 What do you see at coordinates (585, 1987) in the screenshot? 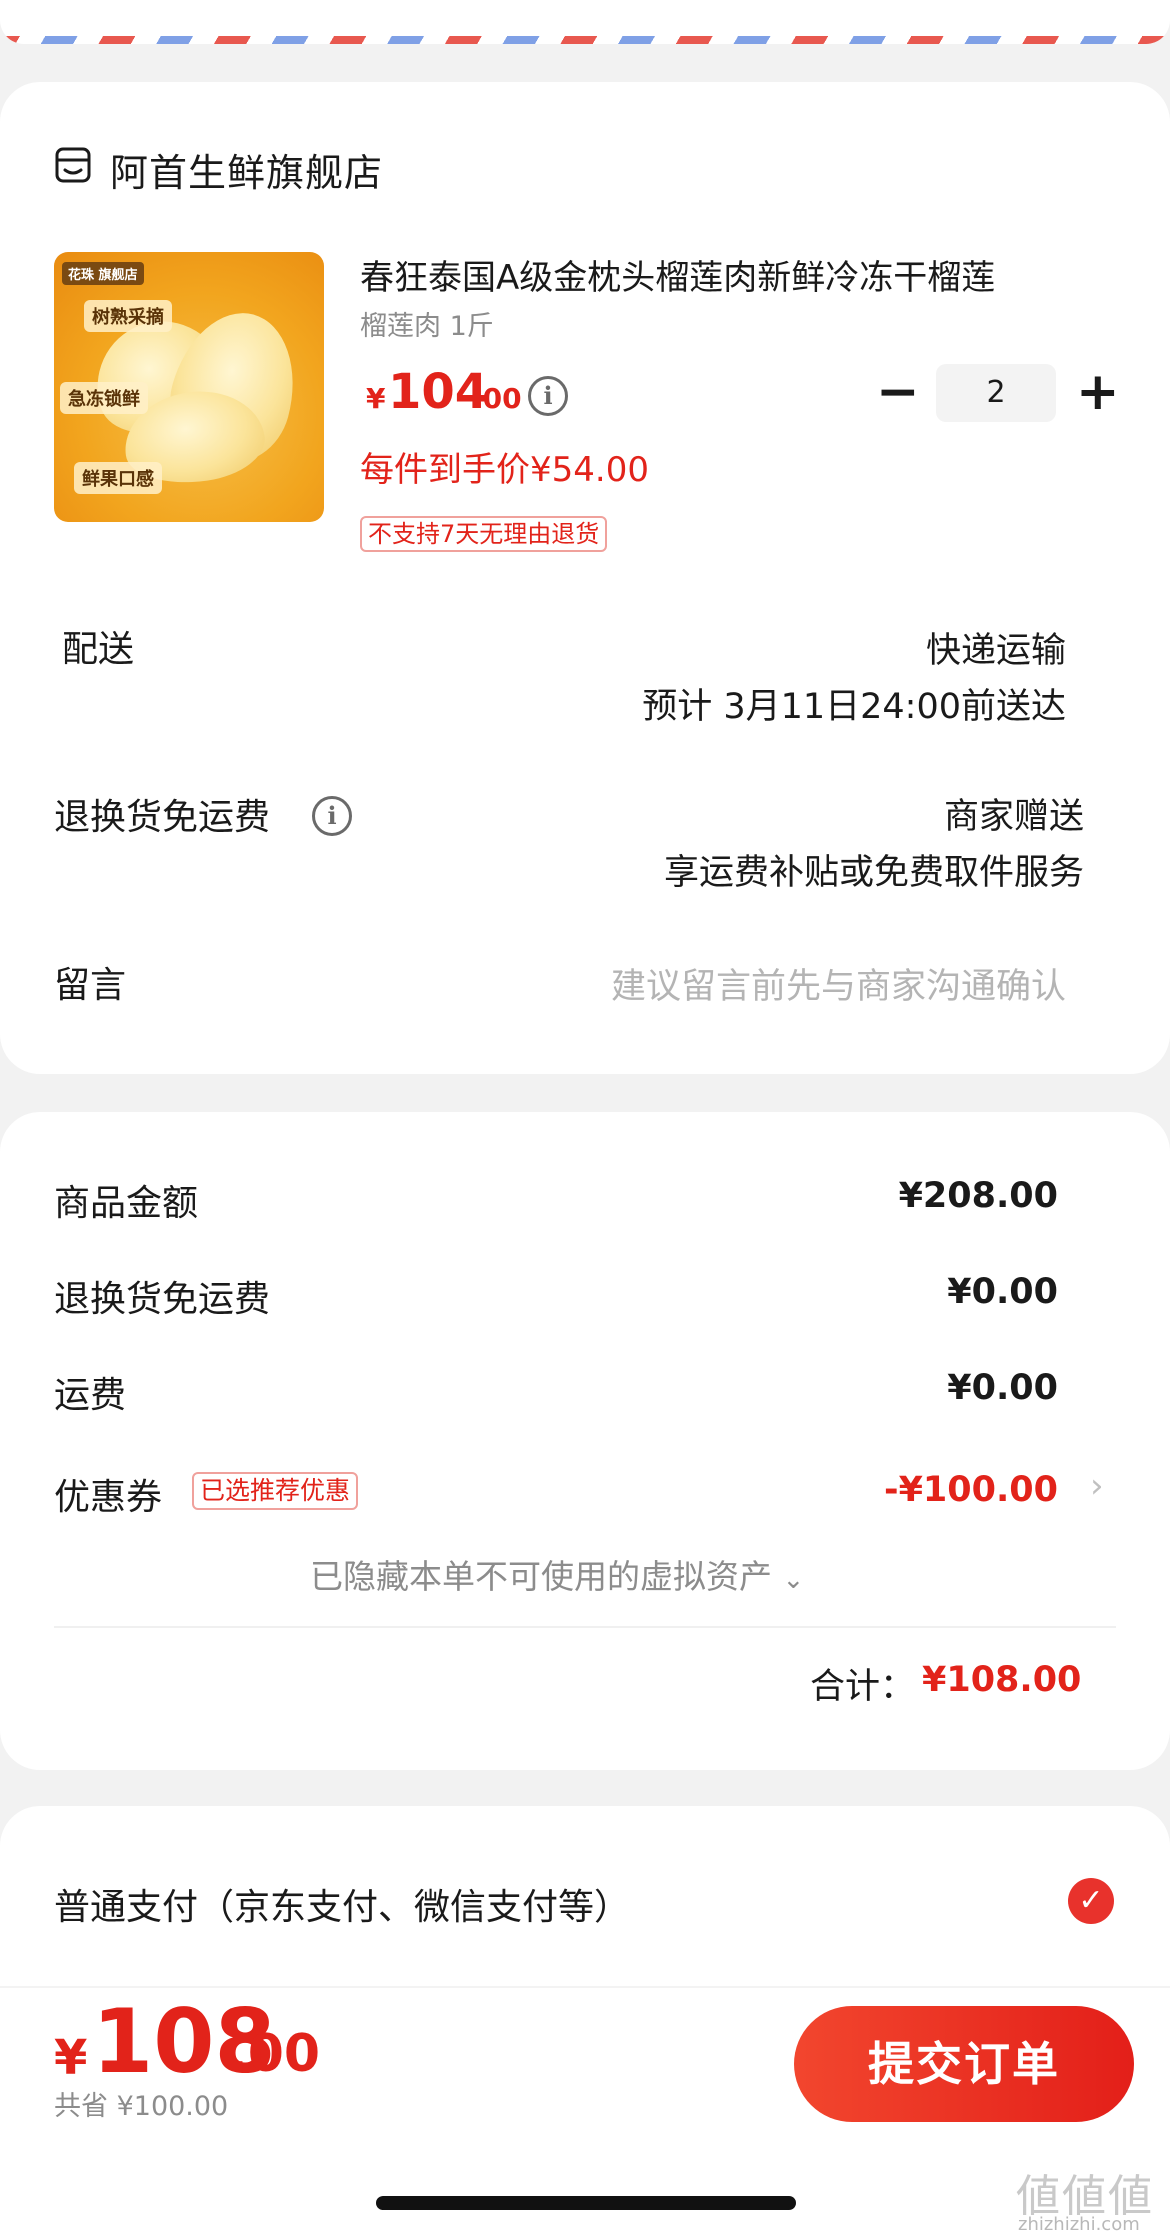
I see `payment-divider` at bounding box center [585, 1987].